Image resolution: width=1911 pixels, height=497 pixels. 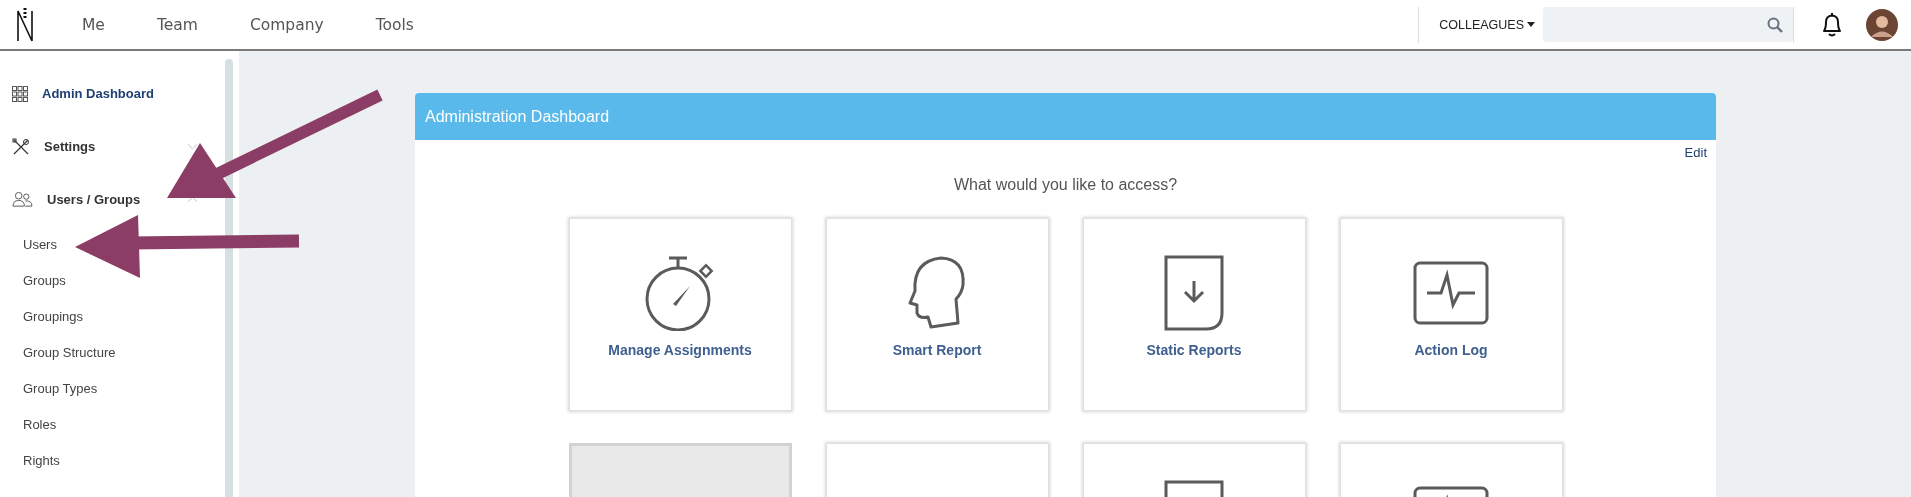 What do you see at coordinates (112, 244) in the screenshot?
I see `submenu-link: Users` at bounding box center [112, 244].